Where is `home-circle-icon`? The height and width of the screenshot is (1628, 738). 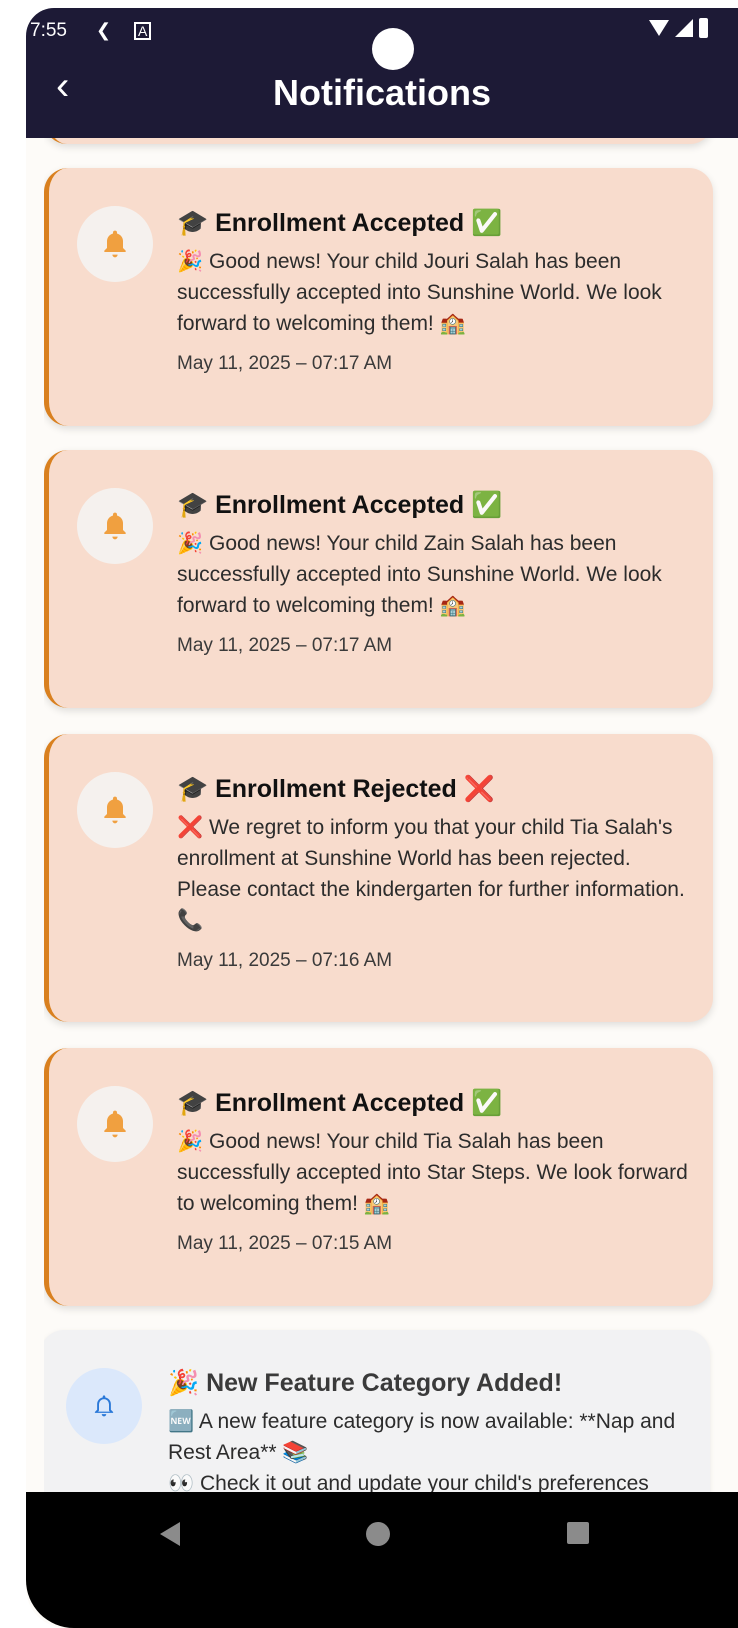 home-circle-icon is located at coordinates (378, 1534).